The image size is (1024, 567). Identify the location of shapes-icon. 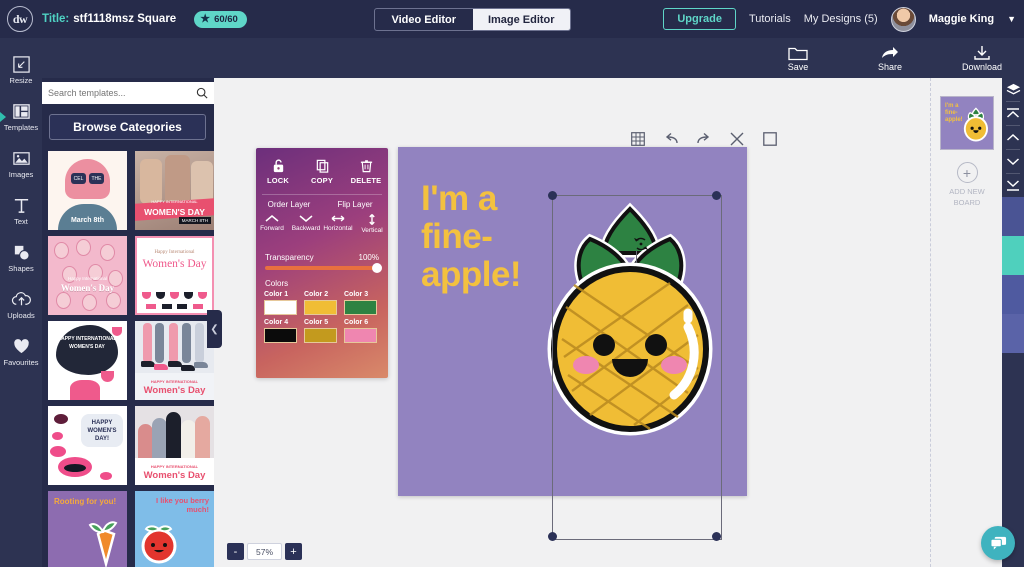
(22, 253).